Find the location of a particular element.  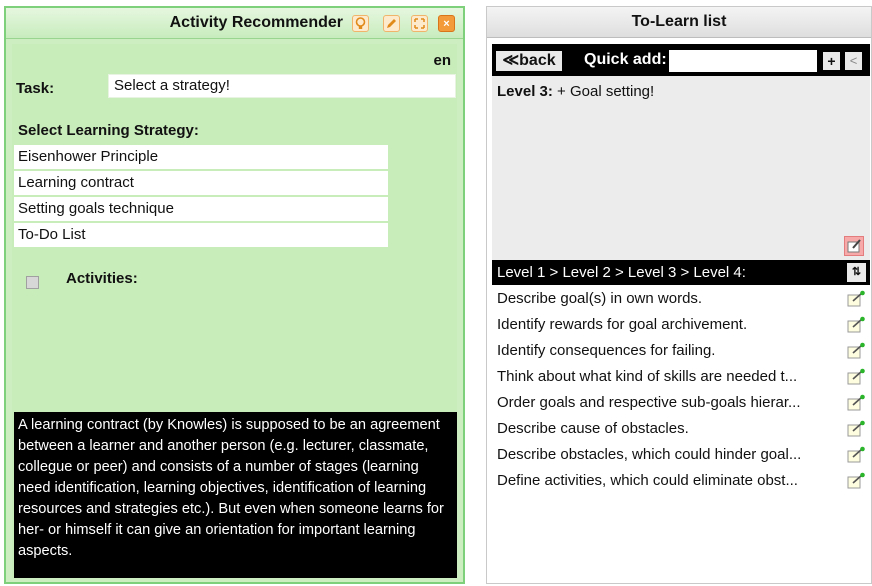

activities-label: Activities: is located at coordinates (102, 278).